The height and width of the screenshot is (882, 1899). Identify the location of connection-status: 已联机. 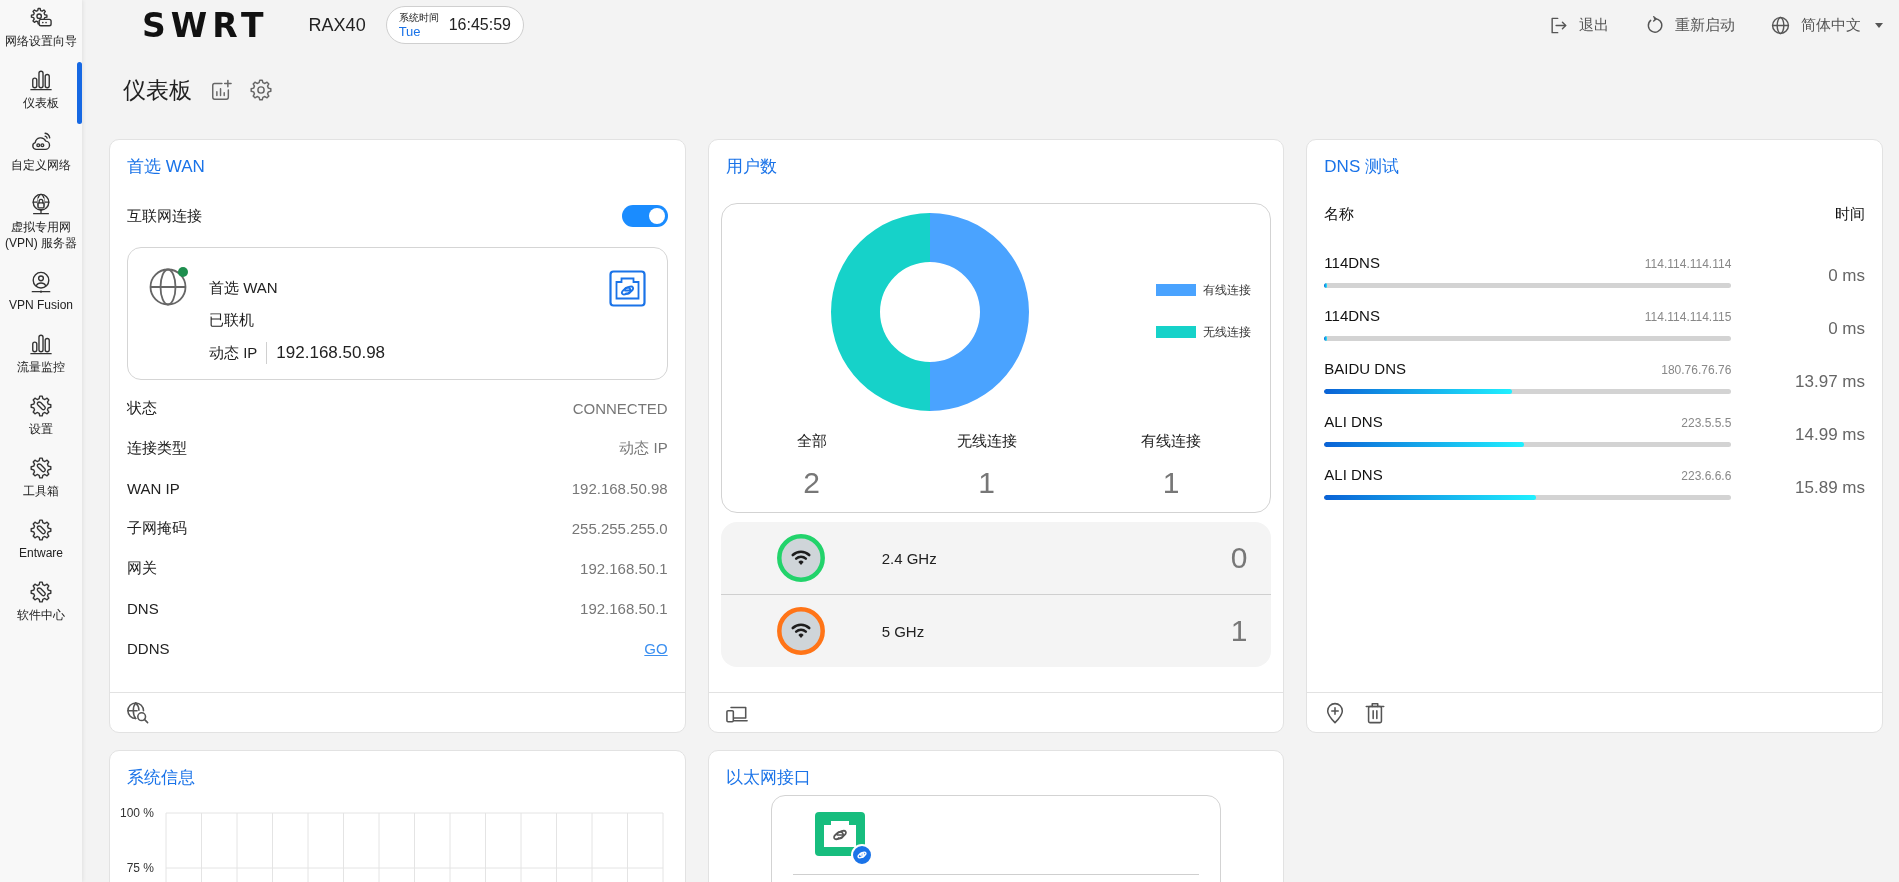
(232, 320).